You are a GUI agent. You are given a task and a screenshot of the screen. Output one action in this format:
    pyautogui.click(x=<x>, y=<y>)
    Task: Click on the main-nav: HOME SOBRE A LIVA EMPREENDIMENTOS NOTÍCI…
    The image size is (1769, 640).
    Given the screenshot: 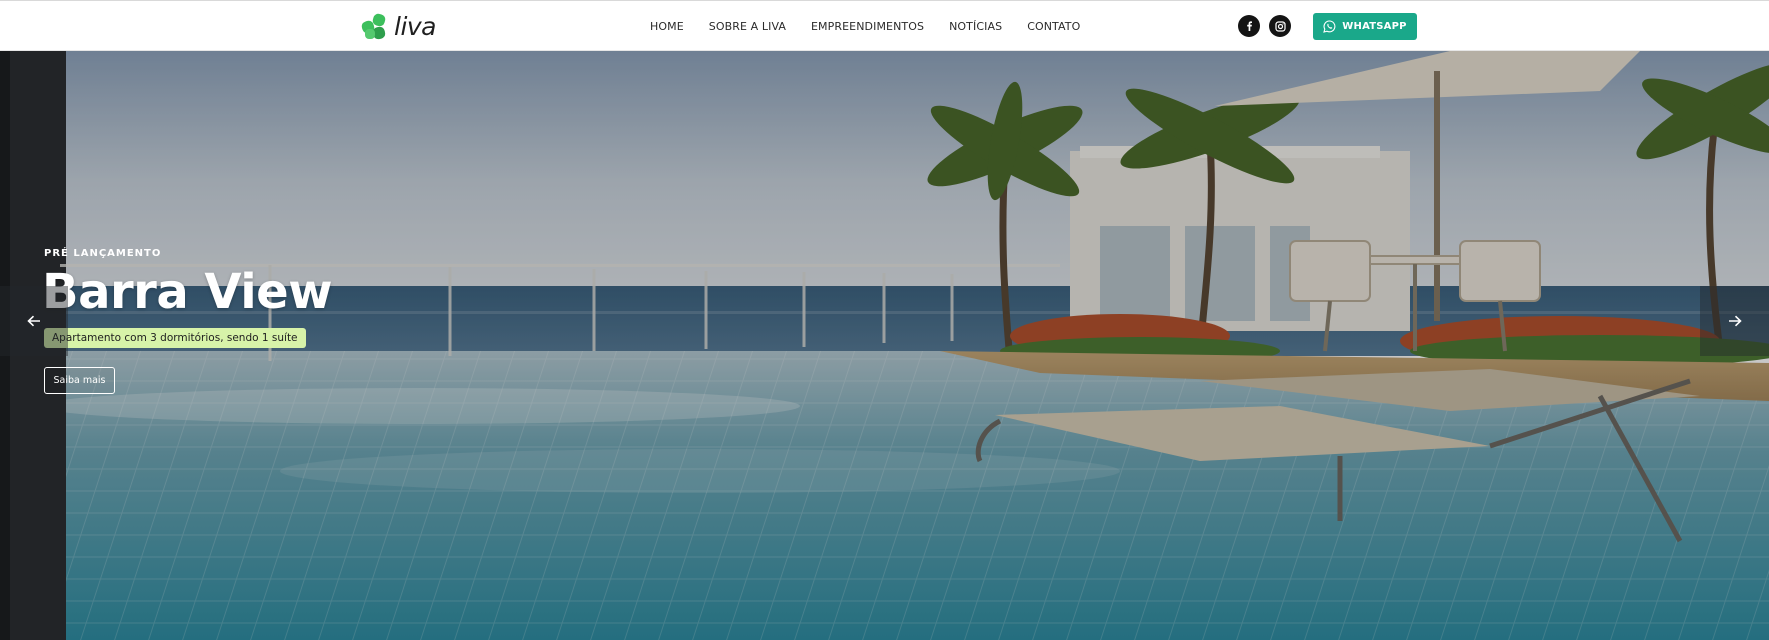 What is the action you would take?
    pyautogui.click(x=877, y=26)
    